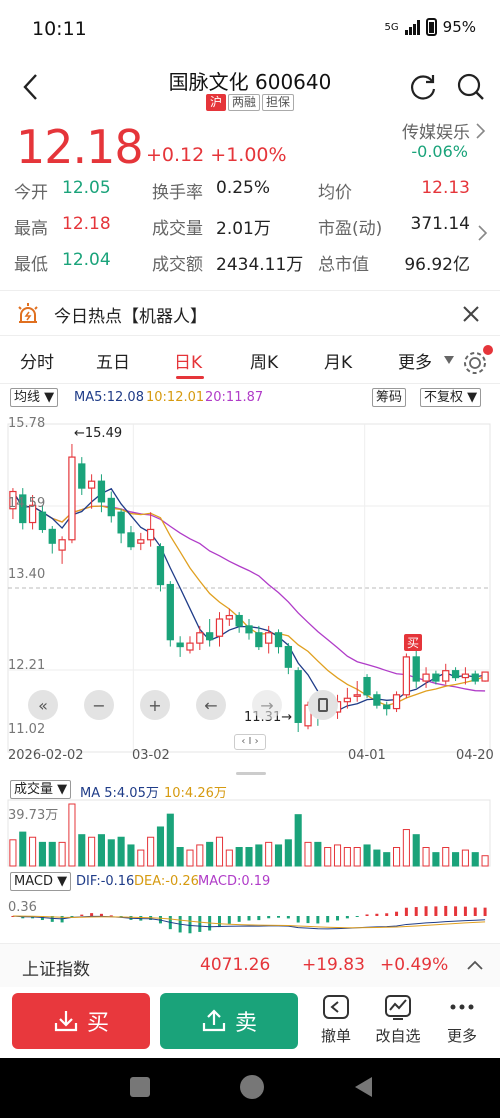  Describe the element at coordinates (449, 360) in the screenshot. I see `more-dropdown-icon` at that location.